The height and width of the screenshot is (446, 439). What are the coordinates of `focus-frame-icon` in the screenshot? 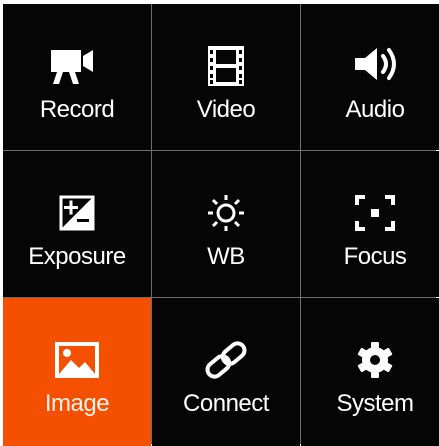 It's located at (375, 217).